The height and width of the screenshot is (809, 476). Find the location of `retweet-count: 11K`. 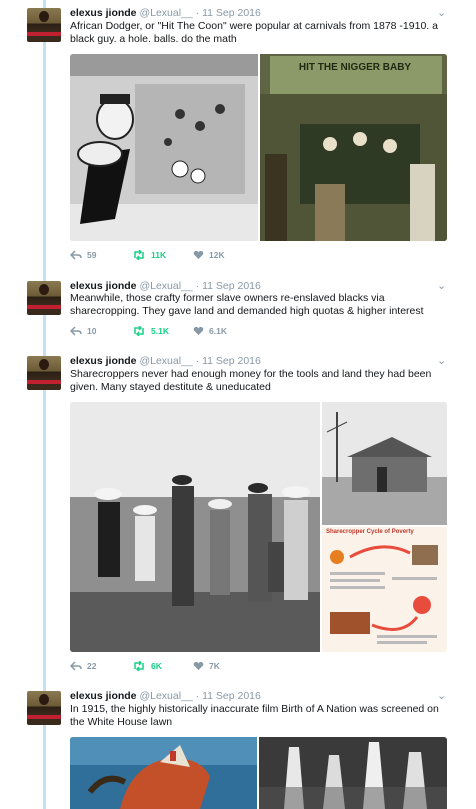

retweet-count: 11K is located at coordinates (159, 255).